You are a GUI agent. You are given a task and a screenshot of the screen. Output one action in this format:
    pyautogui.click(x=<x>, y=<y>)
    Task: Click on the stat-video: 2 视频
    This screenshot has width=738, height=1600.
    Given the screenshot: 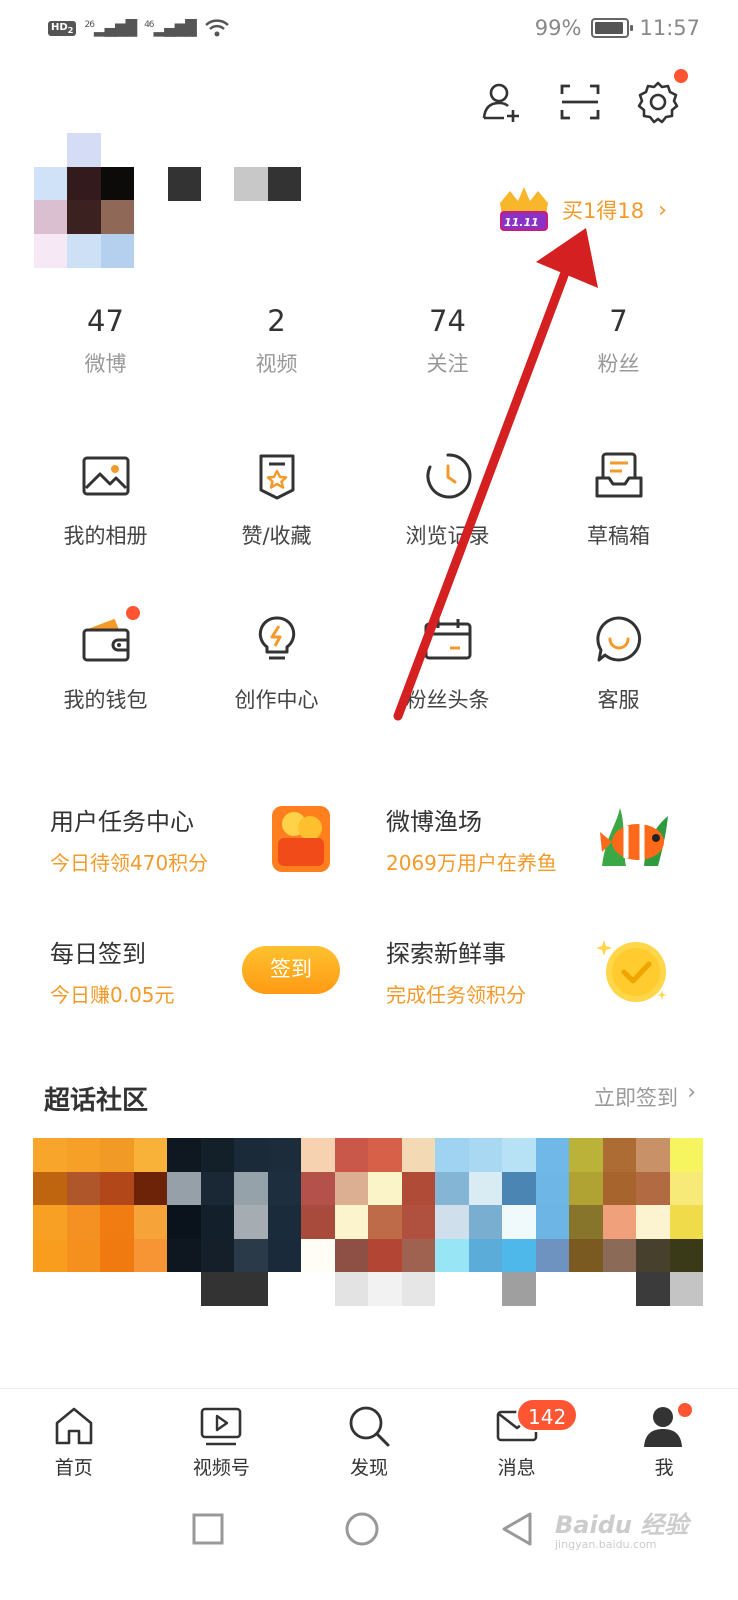 What is the action you would take?
    pyautogui.click(x=276, y=339)
    